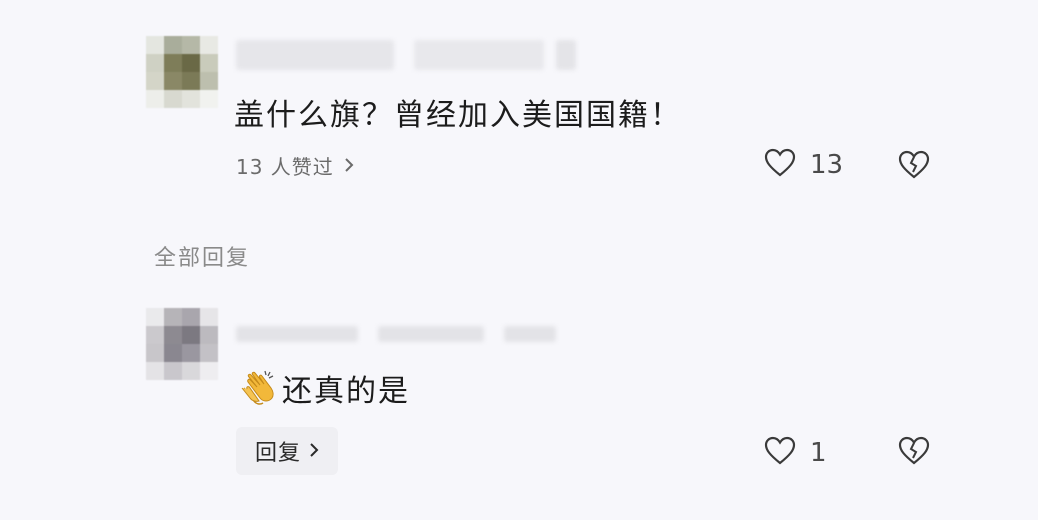 This screenshot has height=520, width=1038. What do you see at coordinates (818, 453) in the screenshot?
I see `like-count: 1` at bounding box center [818, 453].